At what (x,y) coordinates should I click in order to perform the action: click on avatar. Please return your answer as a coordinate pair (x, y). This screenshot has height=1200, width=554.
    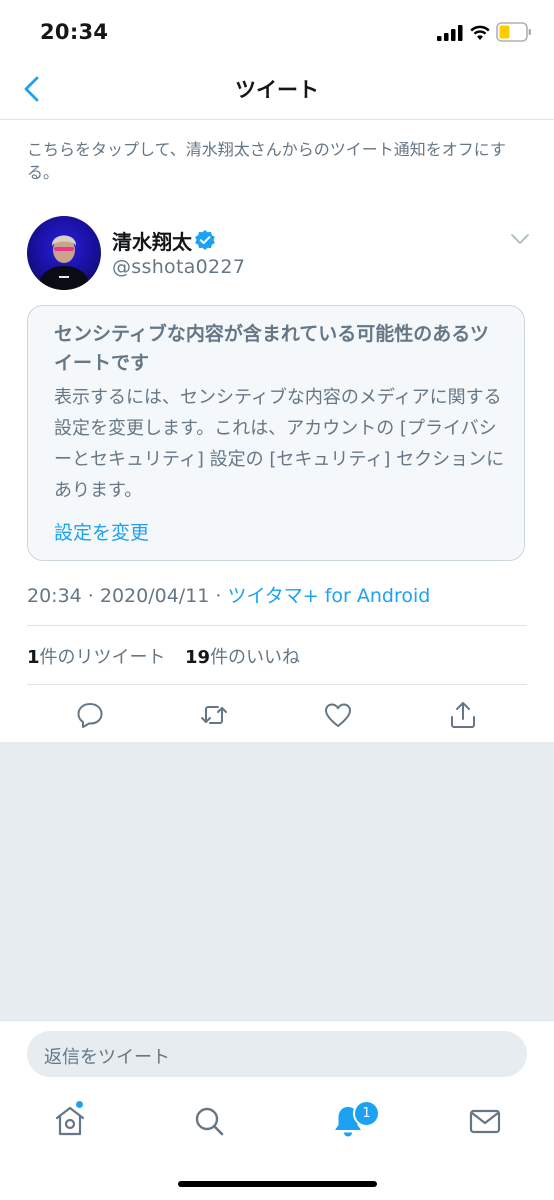
    Looking at the image, I should click on (64, 253).